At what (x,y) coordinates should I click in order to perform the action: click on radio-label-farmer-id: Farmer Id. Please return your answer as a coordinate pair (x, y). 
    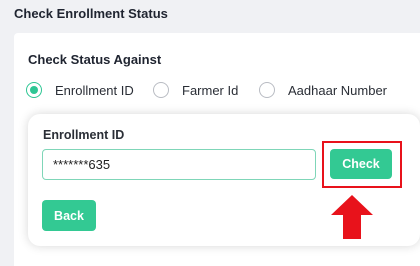
    Looking at the image, I should click on (210, 90).